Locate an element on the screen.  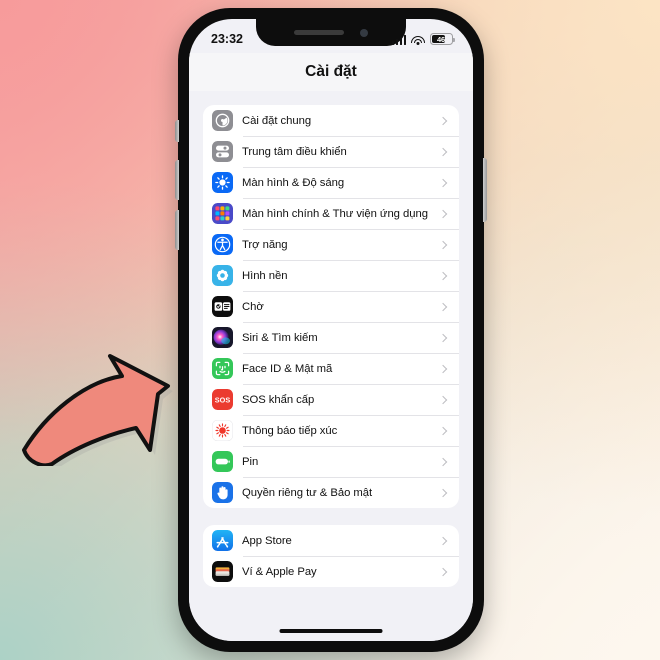
settings-row: Hình nền is located at coordinates (331, 275).